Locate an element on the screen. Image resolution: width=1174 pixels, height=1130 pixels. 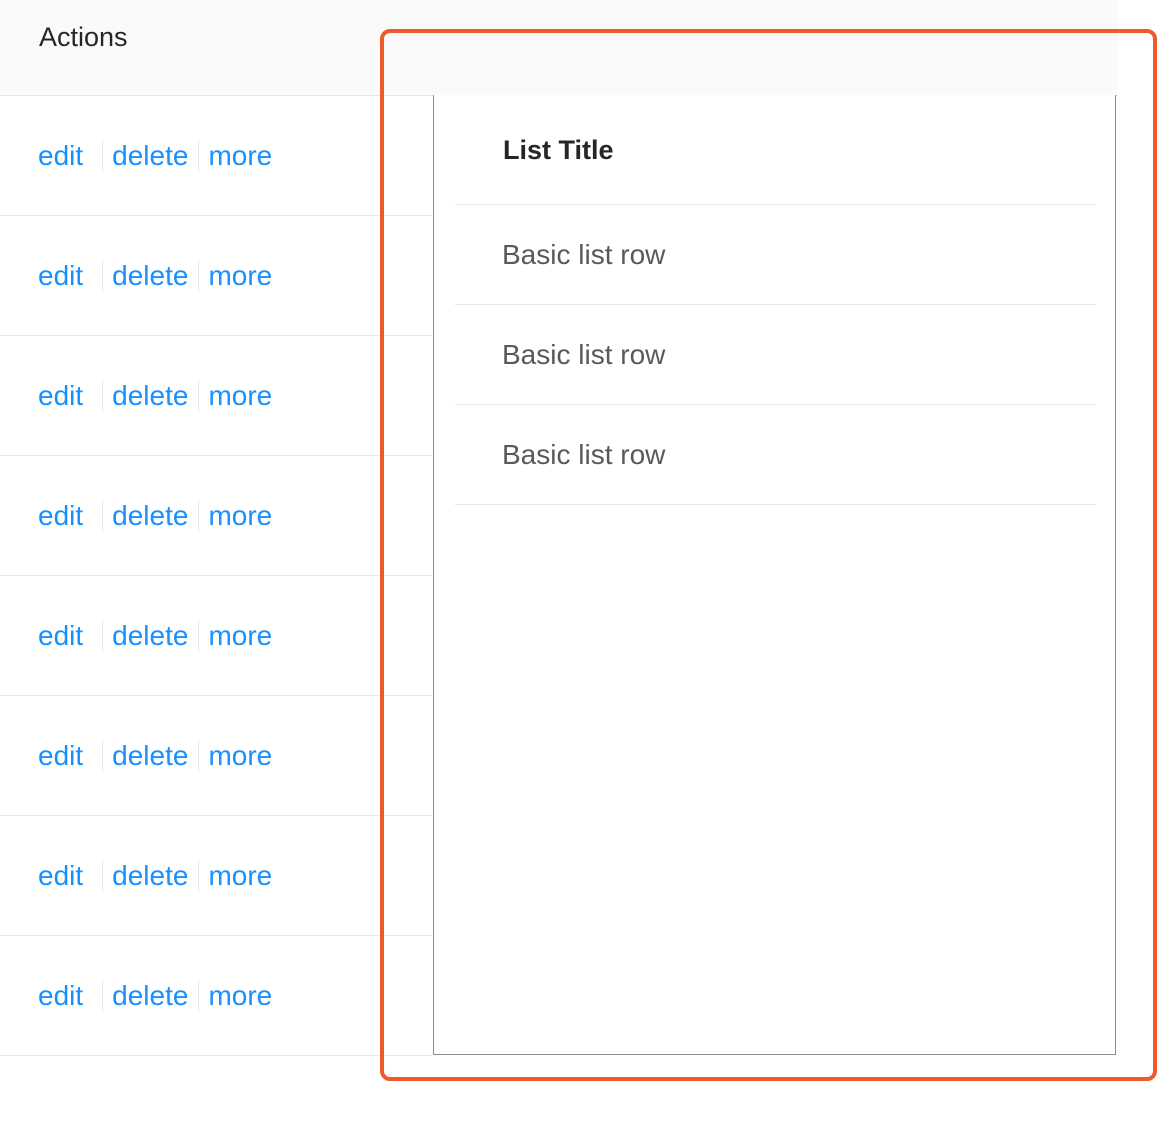
list-title: List Title is located at coordinates (775, 150).